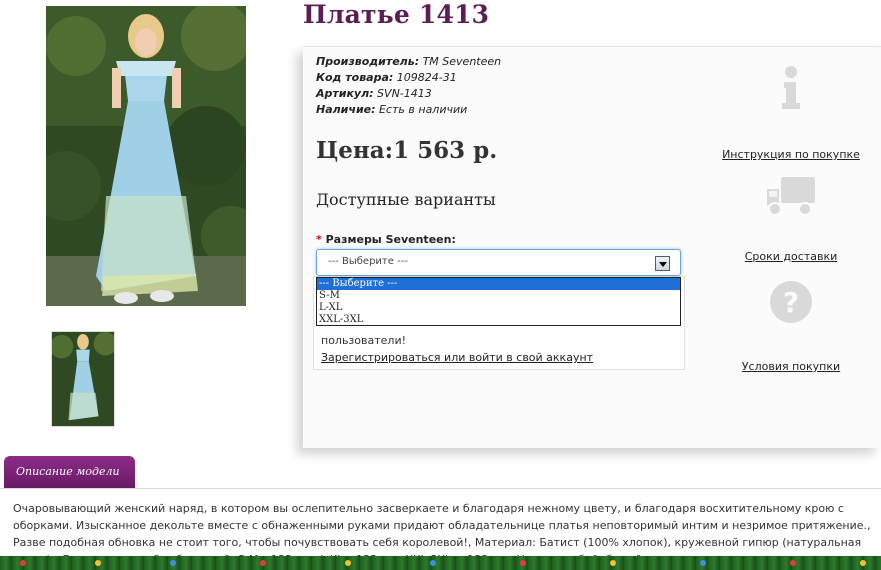 The image size is (881, 570). What do you see at coordinates (498, 262) in the screenshot?
I see `size-select: --- Выберите ---` at bounding box center [498, 262].